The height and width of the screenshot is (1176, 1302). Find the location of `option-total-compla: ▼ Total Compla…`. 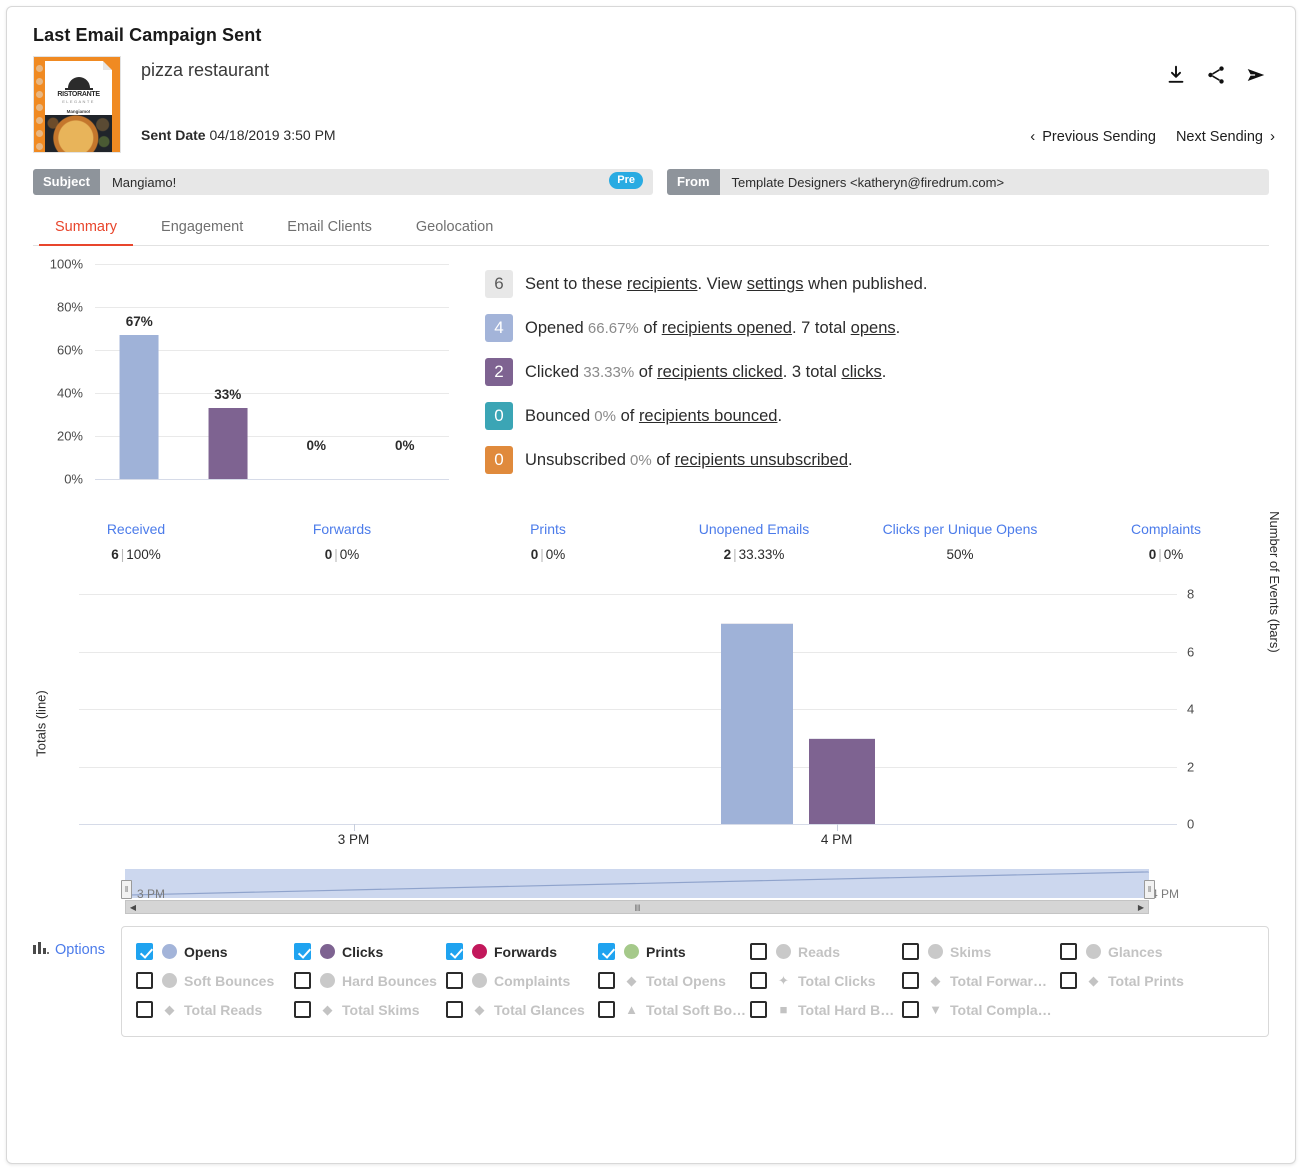

option-total-compla: ▼ Total Compla… is located at coordinates (977, 1009).